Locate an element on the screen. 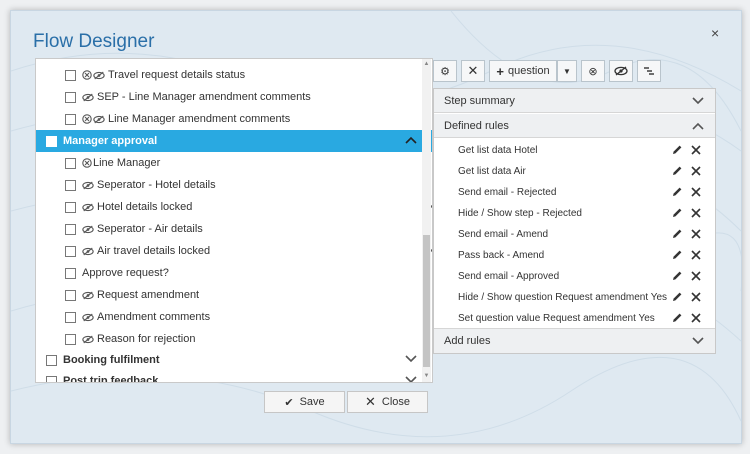  defined-rules-header: Defined rules is located at coordinates (574, 126).